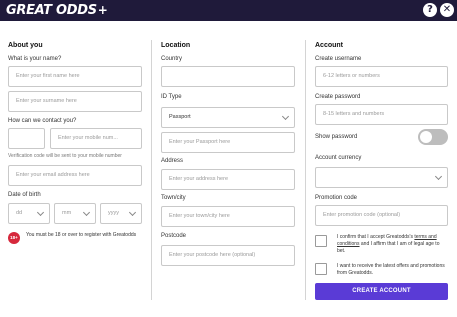  Describe the element at coordinates (67, 213) in the screenshot. I see `dob-month-value: mm` at that location.